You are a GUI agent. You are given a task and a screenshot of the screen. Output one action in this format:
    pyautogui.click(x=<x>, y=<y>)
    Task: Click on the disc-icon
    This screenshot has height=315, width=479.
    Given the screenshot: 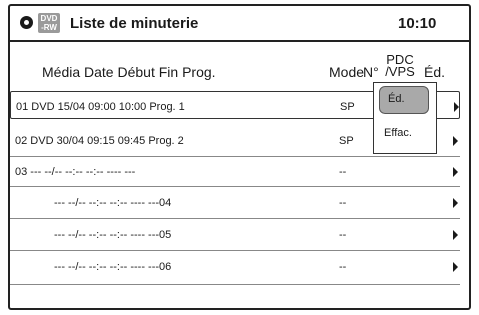 What is the action you would take?
    pyautogui.click(x=26, y=22)
    